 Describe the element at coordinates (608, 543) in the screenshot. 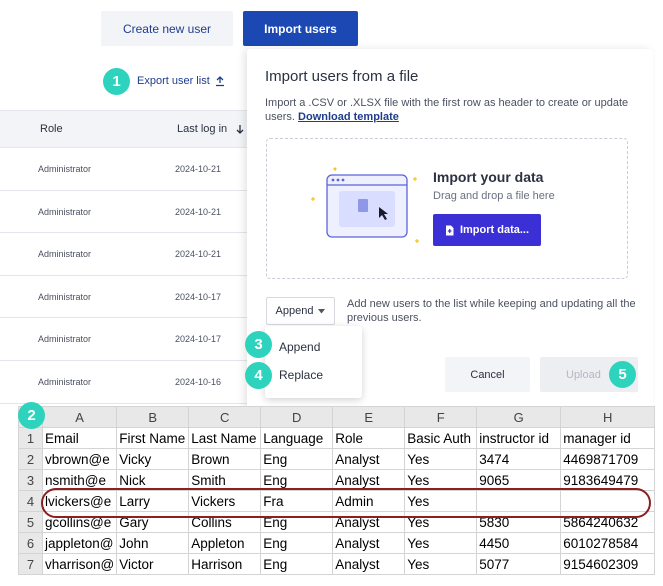

I see `cell: 6010278584` at that location.